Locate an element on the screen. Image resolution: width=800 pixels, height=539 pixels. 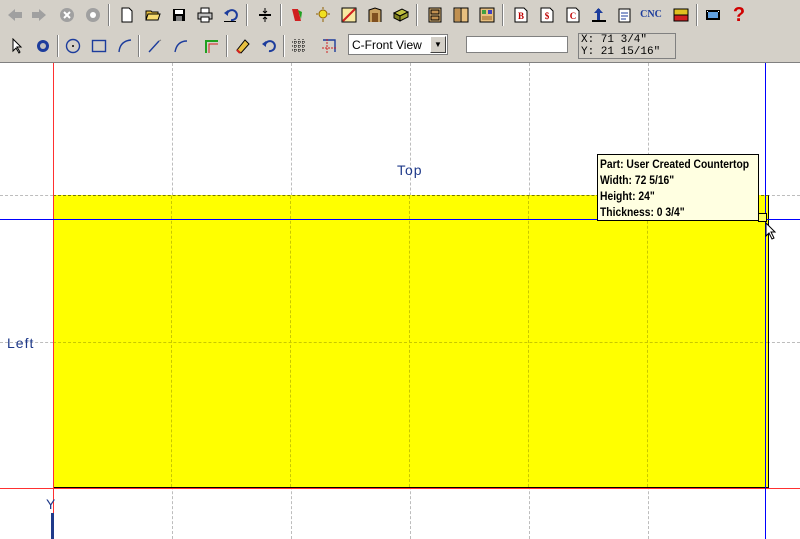
door-style-icon is located at coordinates (375, 15).